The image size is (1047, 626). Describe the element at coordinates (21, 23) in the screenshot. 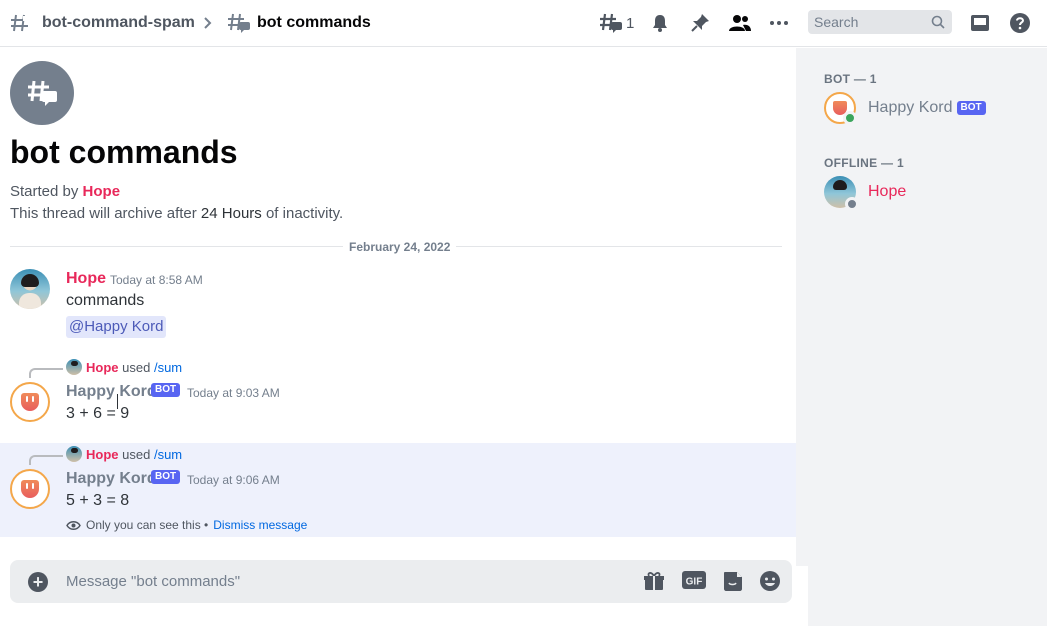

I see `threads-hash-icon` at that location.